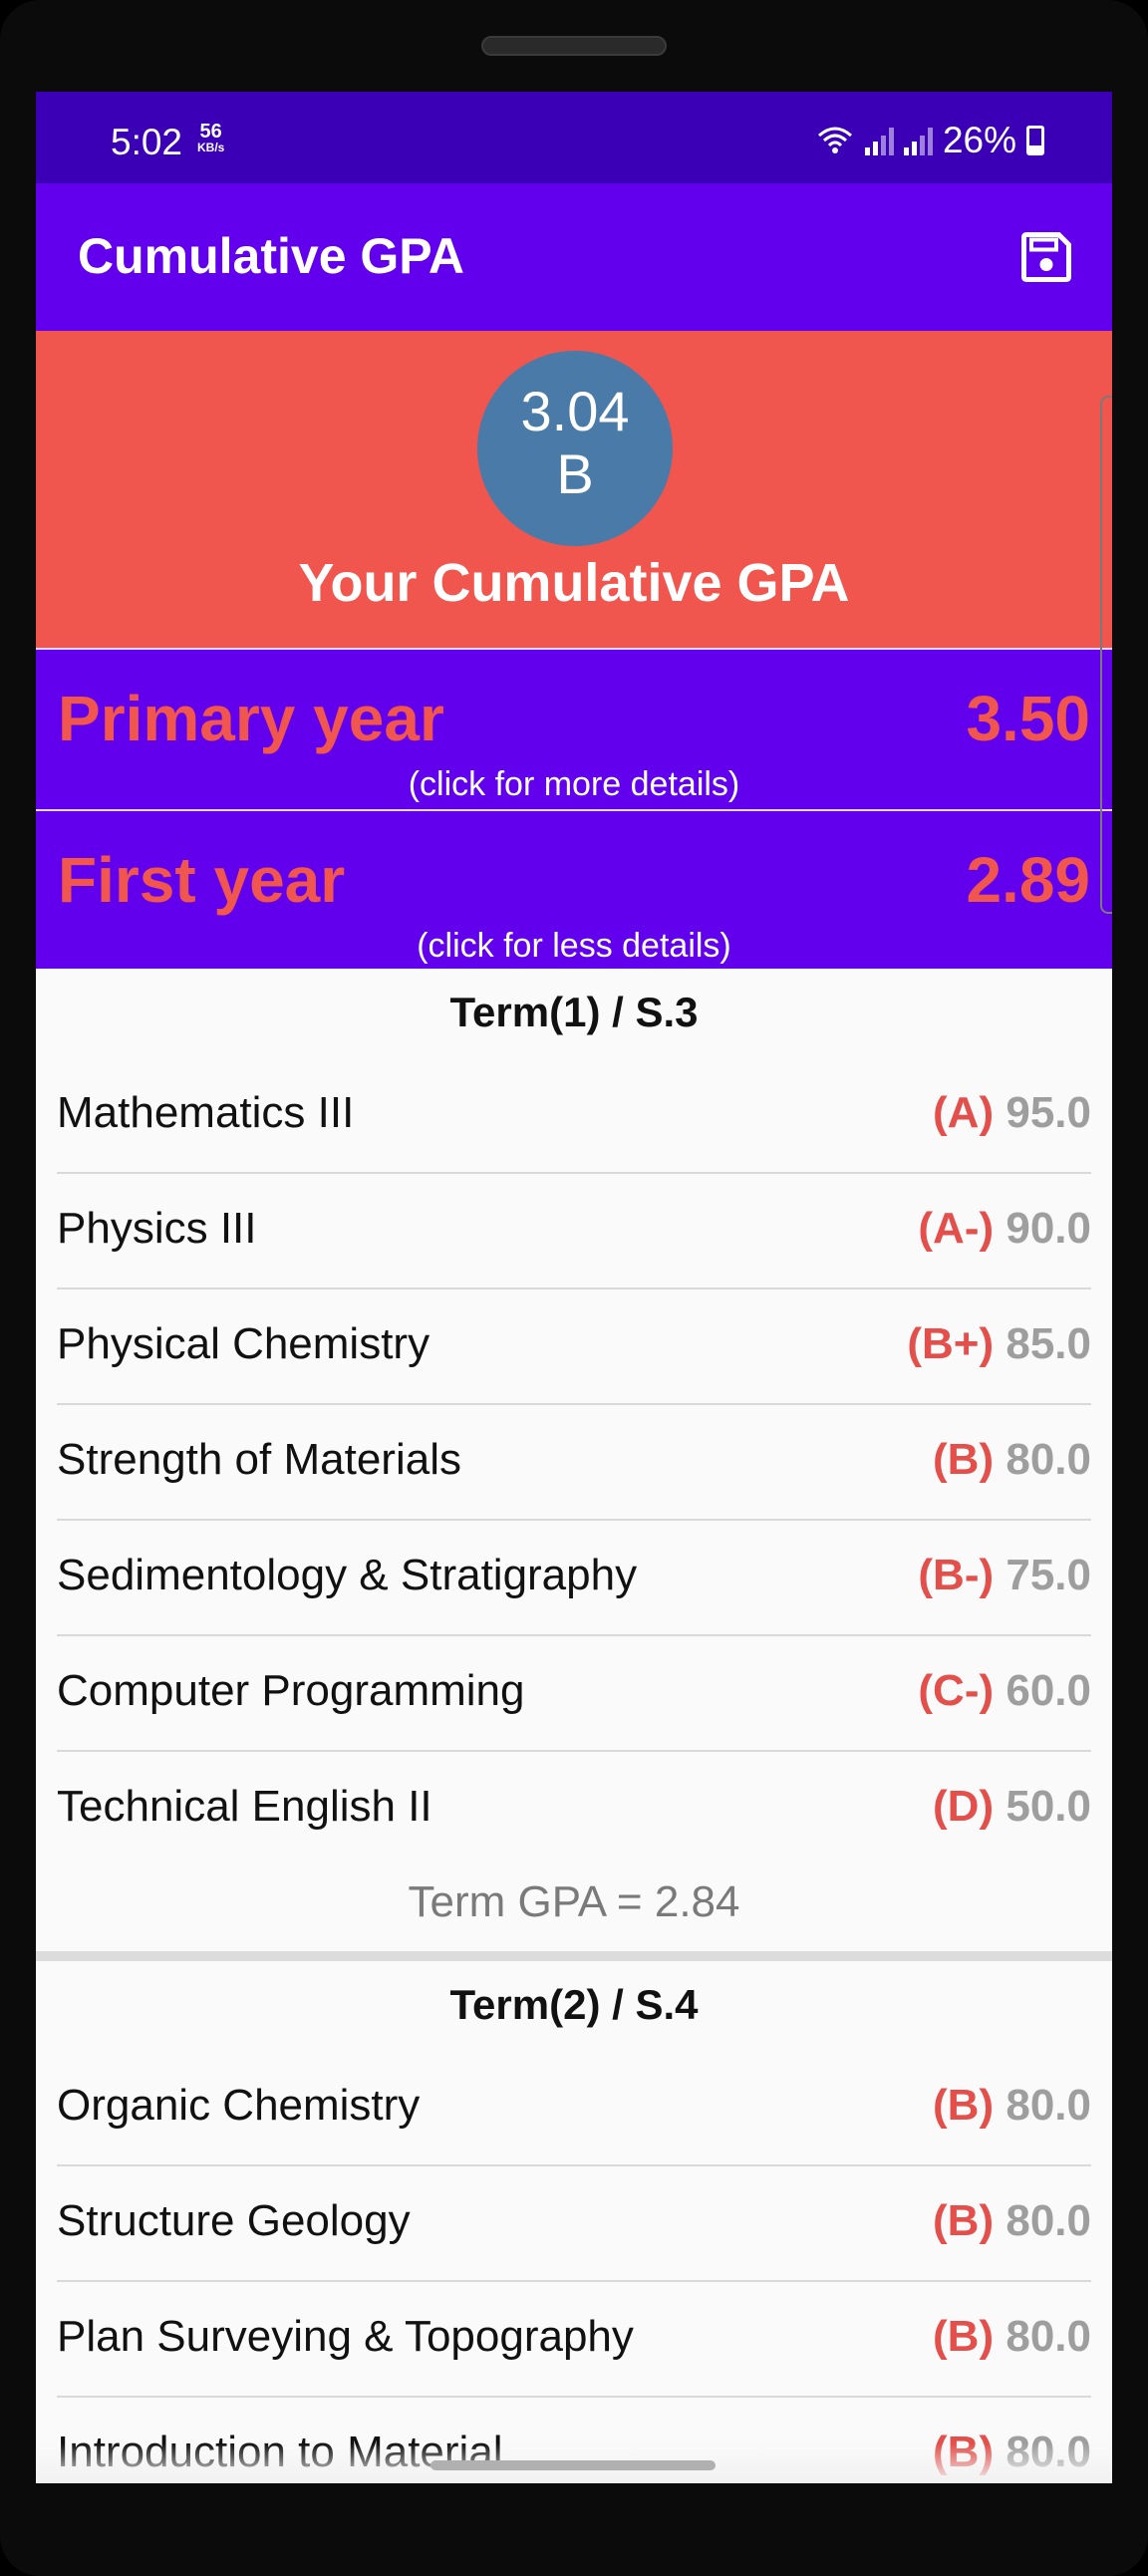 This screenshot has height=2576, width=1148. I want to click on course-name: Strength of Materials, so click(259, 1459).